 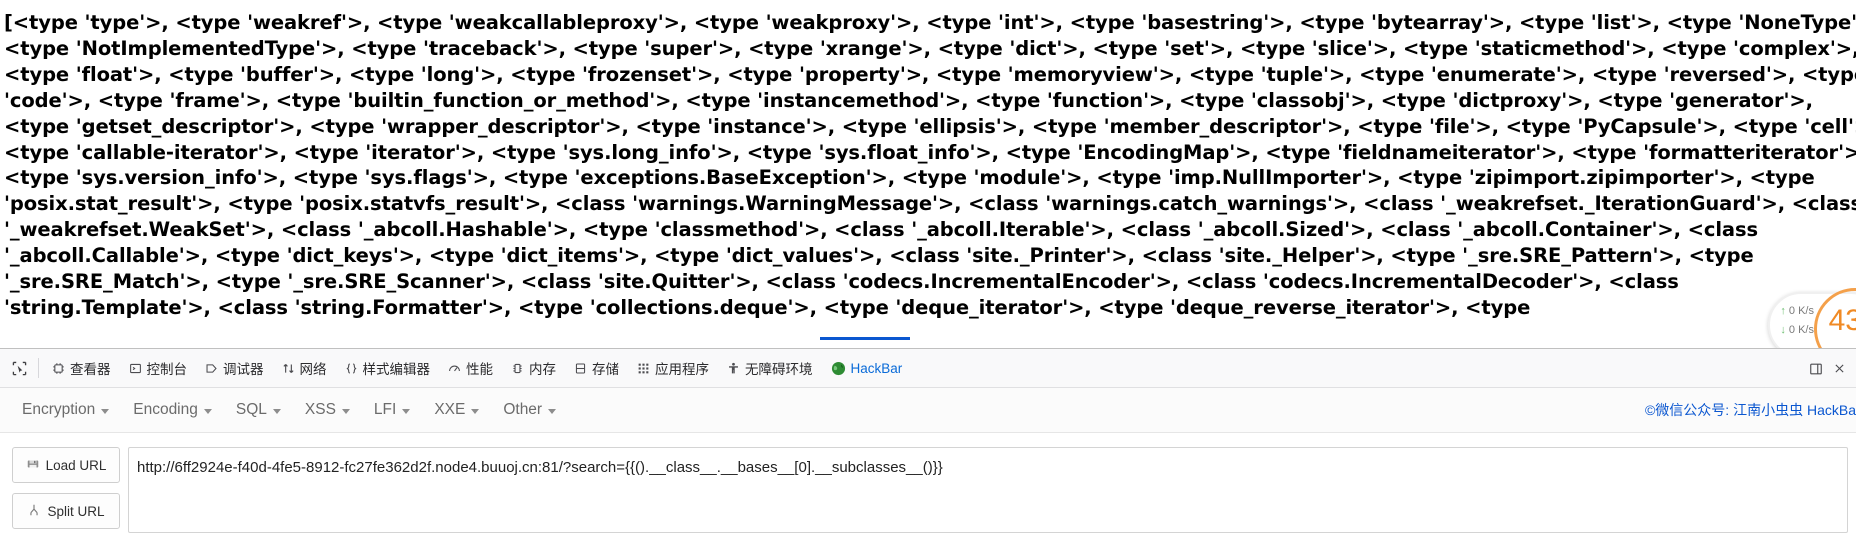 What do you see at coordinates (38, 368) in the screenshot?
I see `tabbar-divider` at bounding box center [38, 368].